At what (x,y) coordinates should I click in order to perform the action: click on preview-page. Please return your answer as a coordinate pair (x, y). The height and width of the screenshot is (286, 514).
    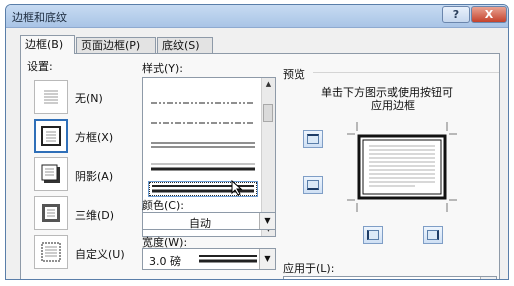
    Looking at the image, I should click on (402, 167).